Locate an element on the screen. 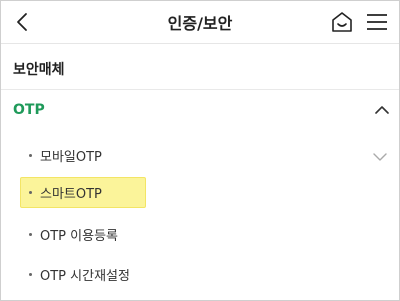 The width and height of the screenshot is (400, 301). menu-item-mobile-otp: 모바일OTP is located at coordinates (200, 155).